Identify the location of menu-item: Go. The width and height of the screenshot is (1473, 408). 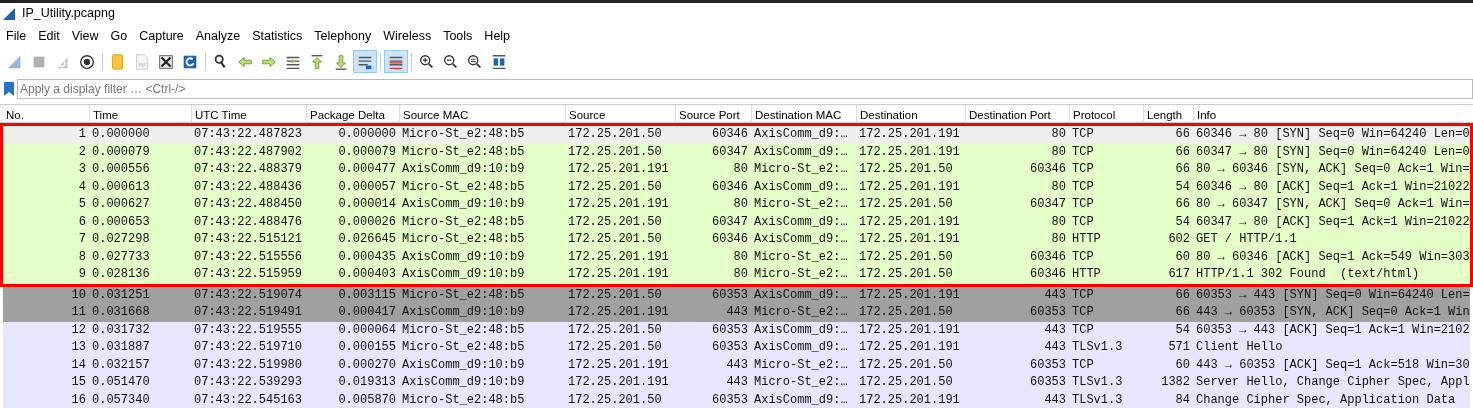
(119, 36).